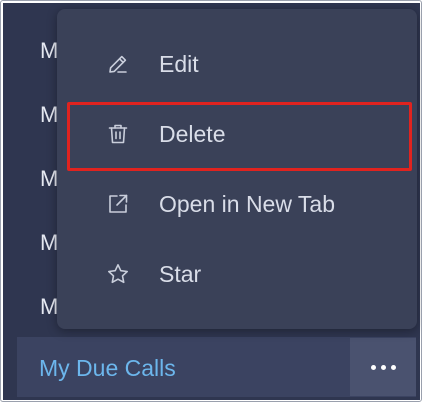 This screenshot has width=422, height=402. Describe the element at coordinates (180, 274) in the screenshot. I see `menu-item-label: Star` at that location.